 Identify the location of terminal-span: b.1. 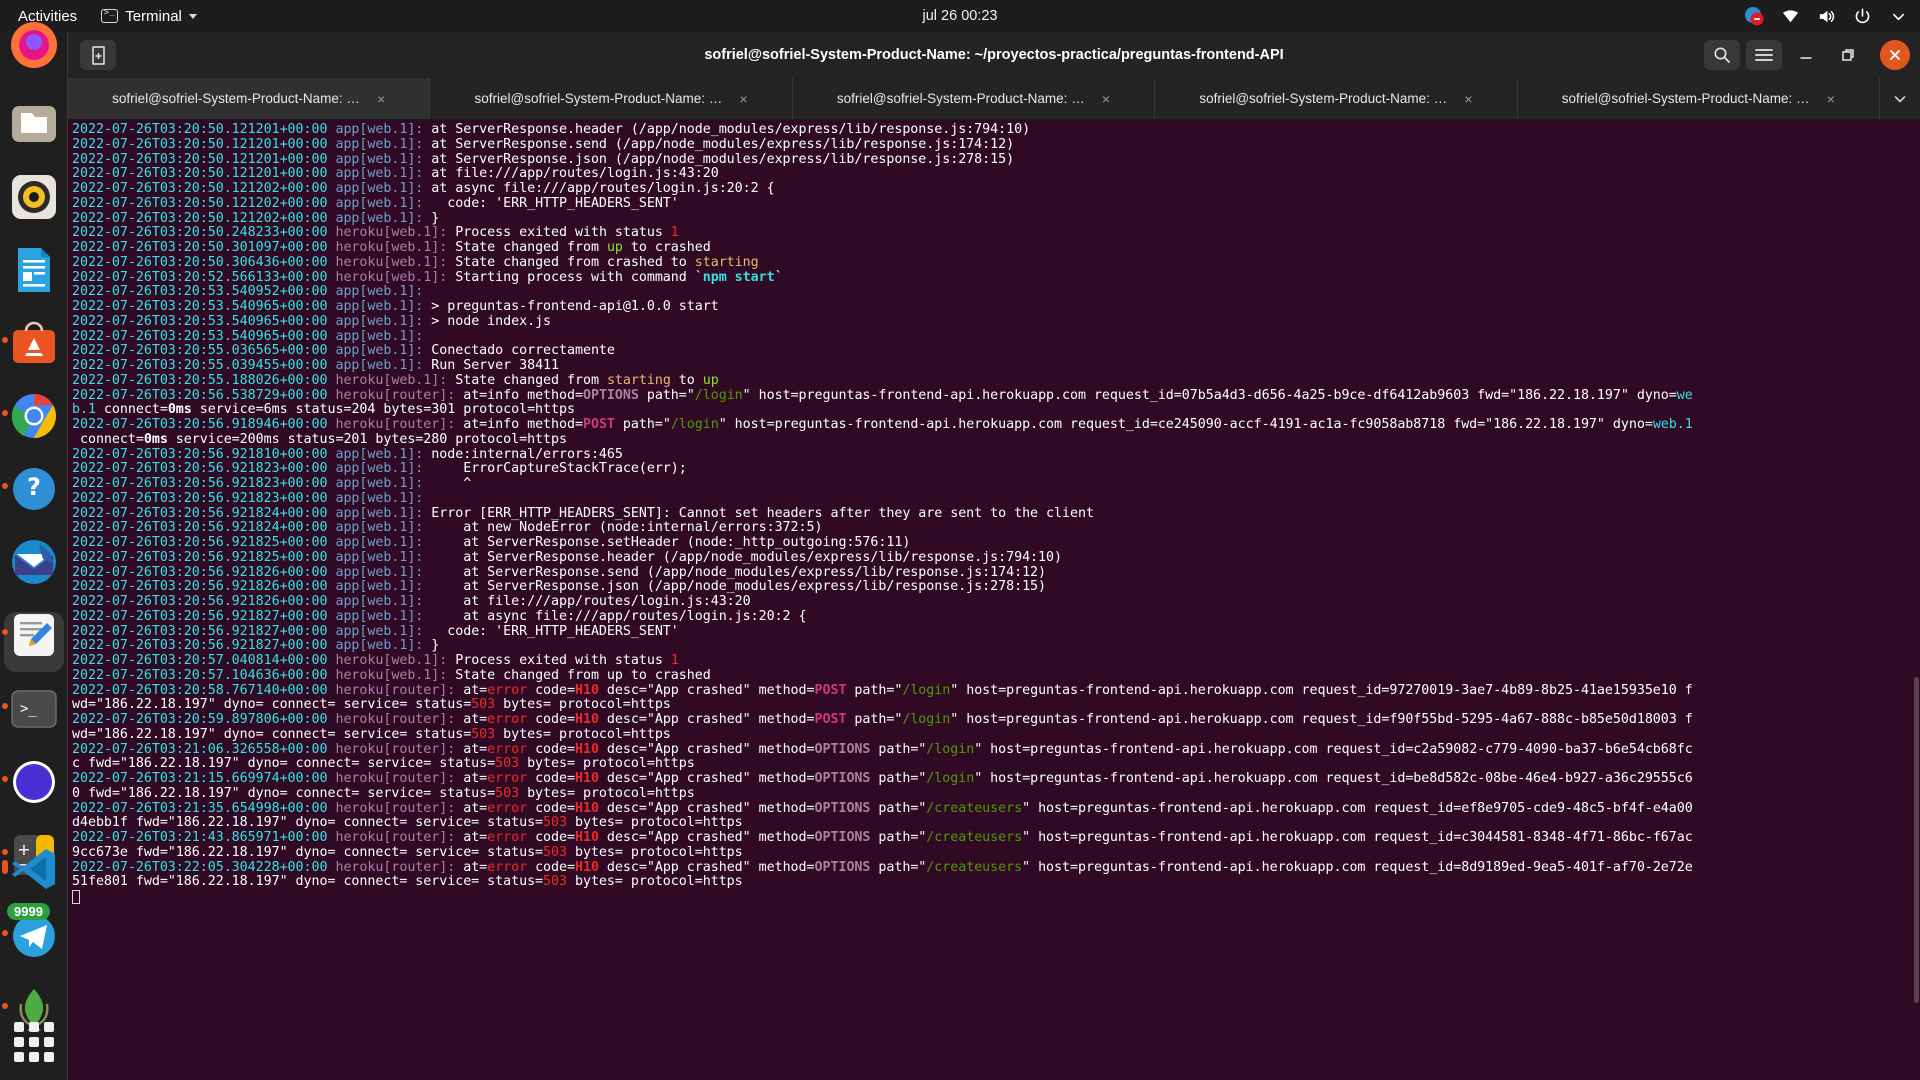
(84, 410).